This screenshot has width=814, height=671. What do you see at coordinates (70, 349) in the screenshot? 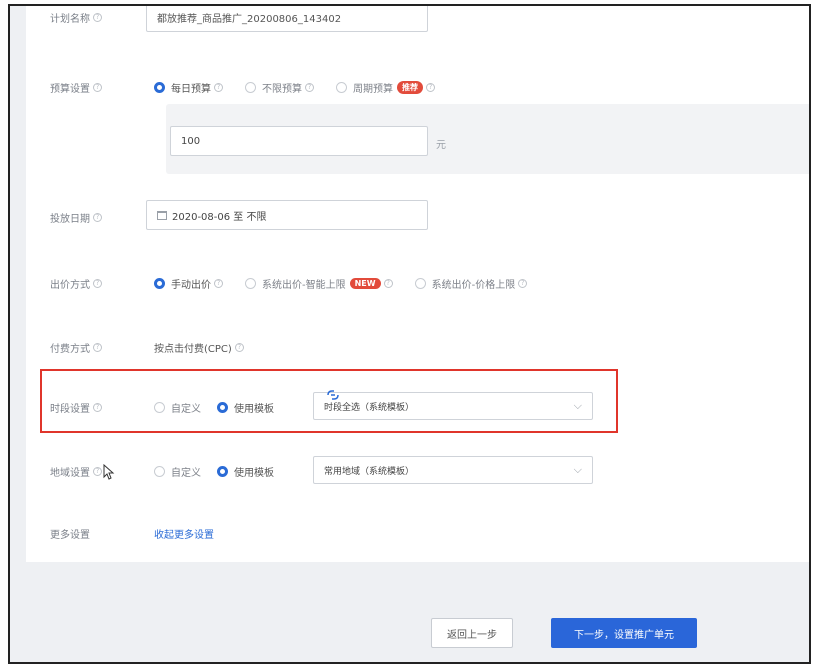
I see `payment-label-text: 付费方式` at bounding box center [70, 349].